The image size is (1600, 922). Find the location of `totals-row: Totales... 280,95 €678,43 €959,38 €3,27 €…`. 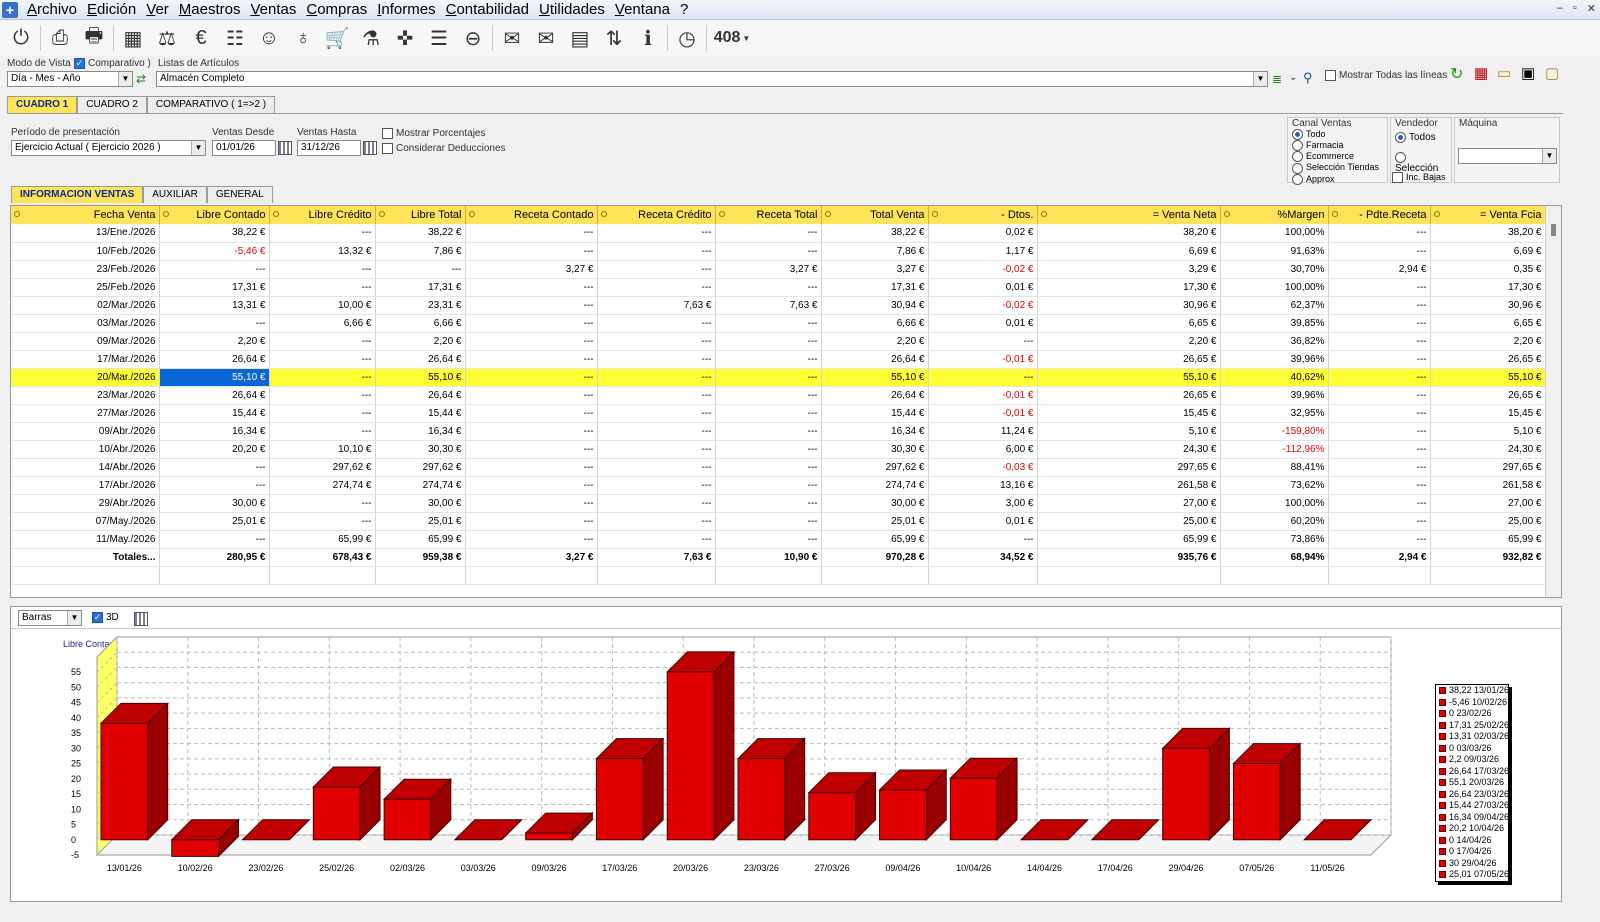

totals-row: Totales... 280,95 €678,43 €959,38 €3,27 €… is located at coordinates (778, 557).